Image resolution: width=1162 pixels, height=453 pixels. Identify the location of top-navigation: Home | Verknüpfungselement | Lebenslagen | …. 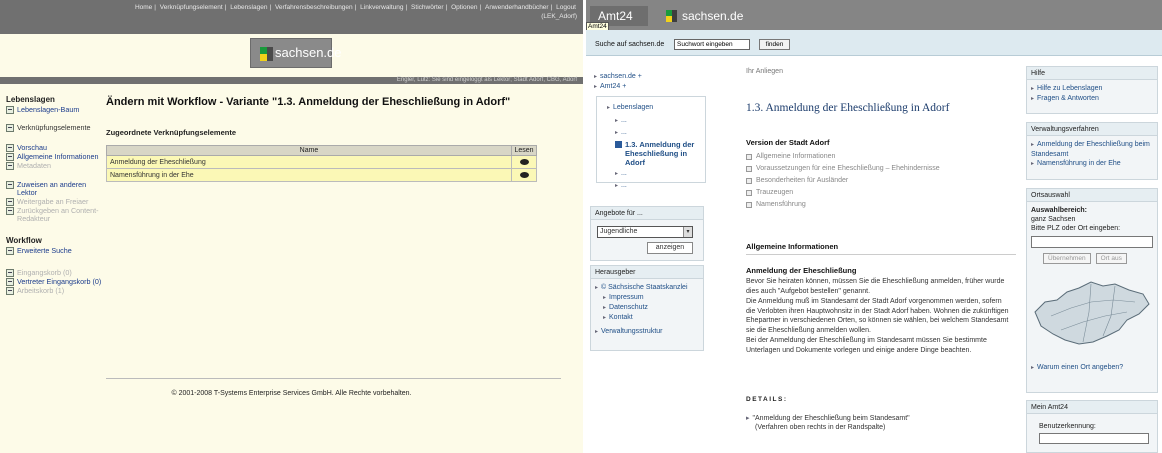
(291, 17).